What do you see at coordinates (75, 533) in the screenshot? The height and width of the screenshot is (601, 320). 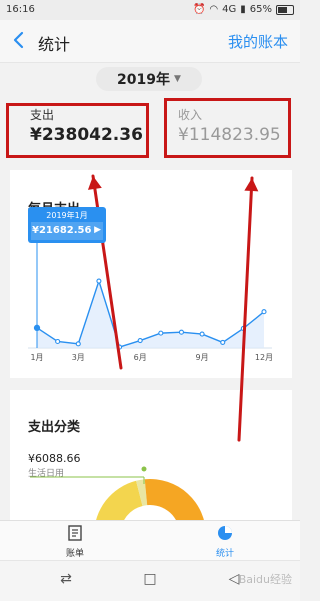 I see `bill-icon` at bounding box center [75, 533].